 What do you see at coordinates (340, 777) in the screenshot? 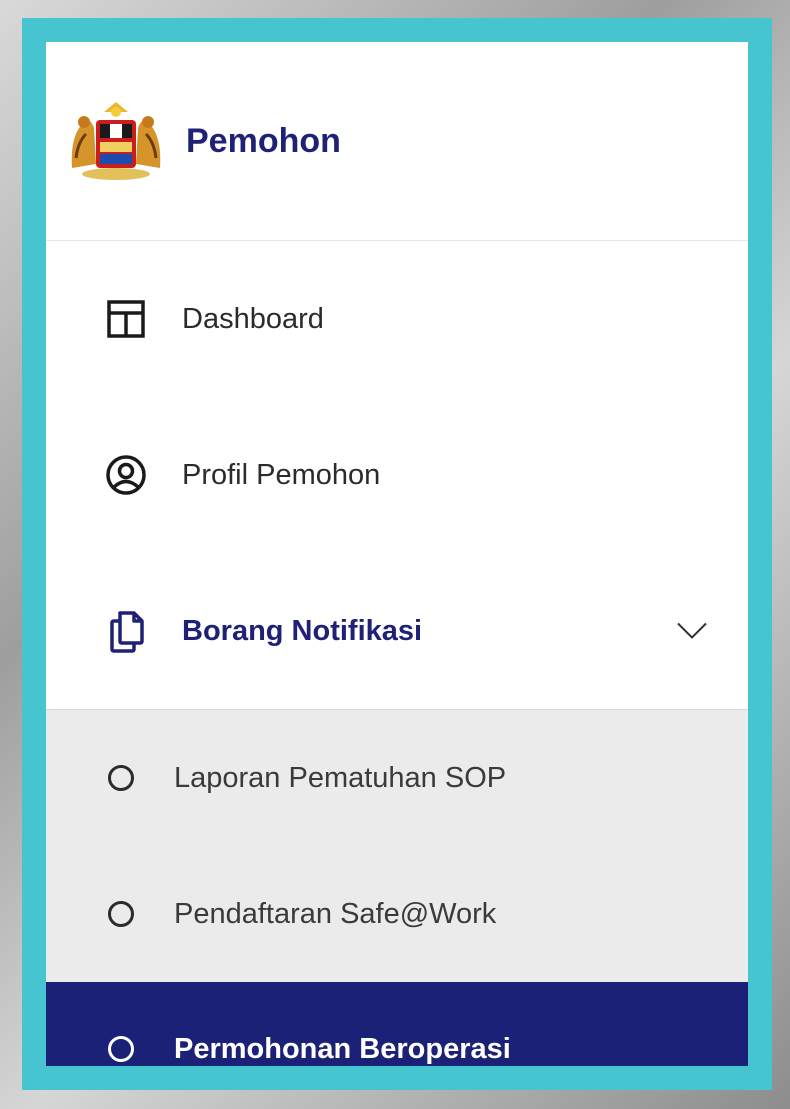
I see `submenu-label: Laporan Pematuhan SOP` at bounding box center [340, 777].